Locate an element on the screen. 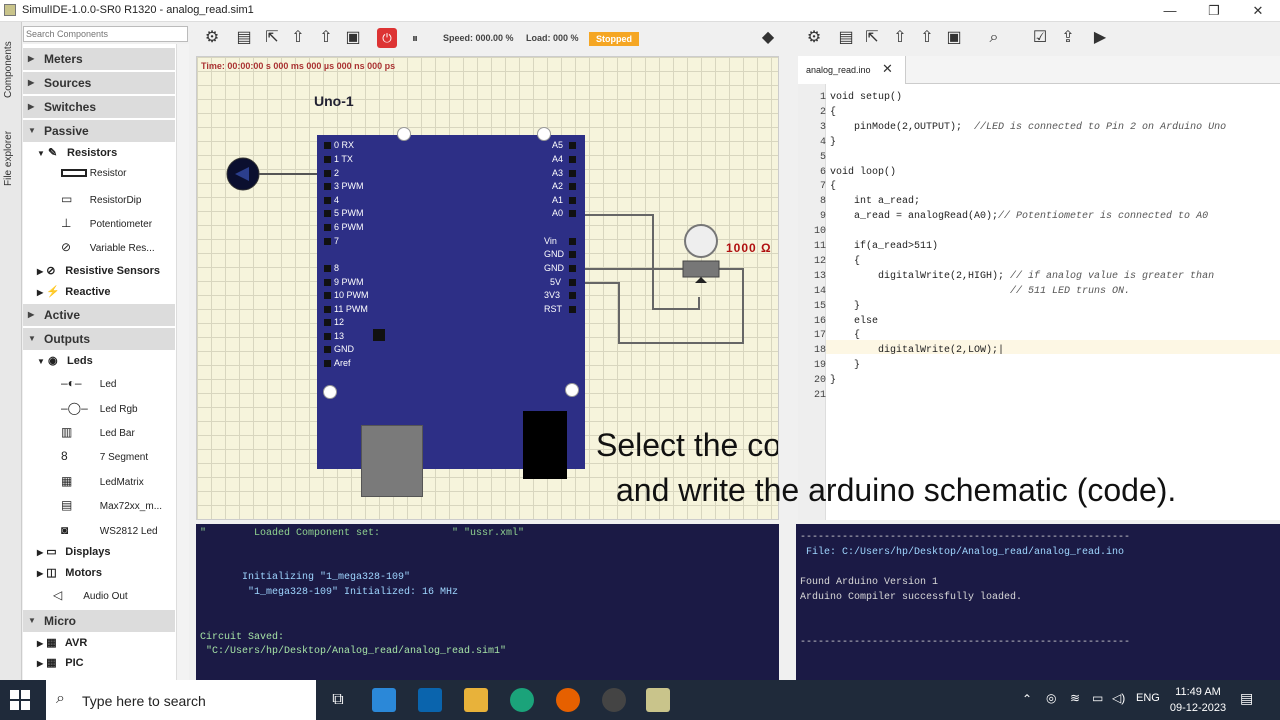  subcategory-motors: ▶ ◫ Motors is located at coordinates (69, 572).